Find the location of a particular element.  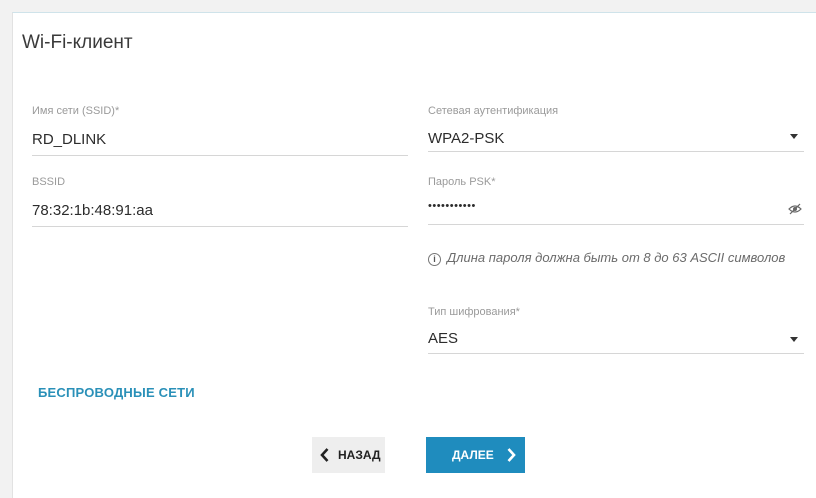

auth-value: WPA2-PSK is located at coordinates (466, 138).